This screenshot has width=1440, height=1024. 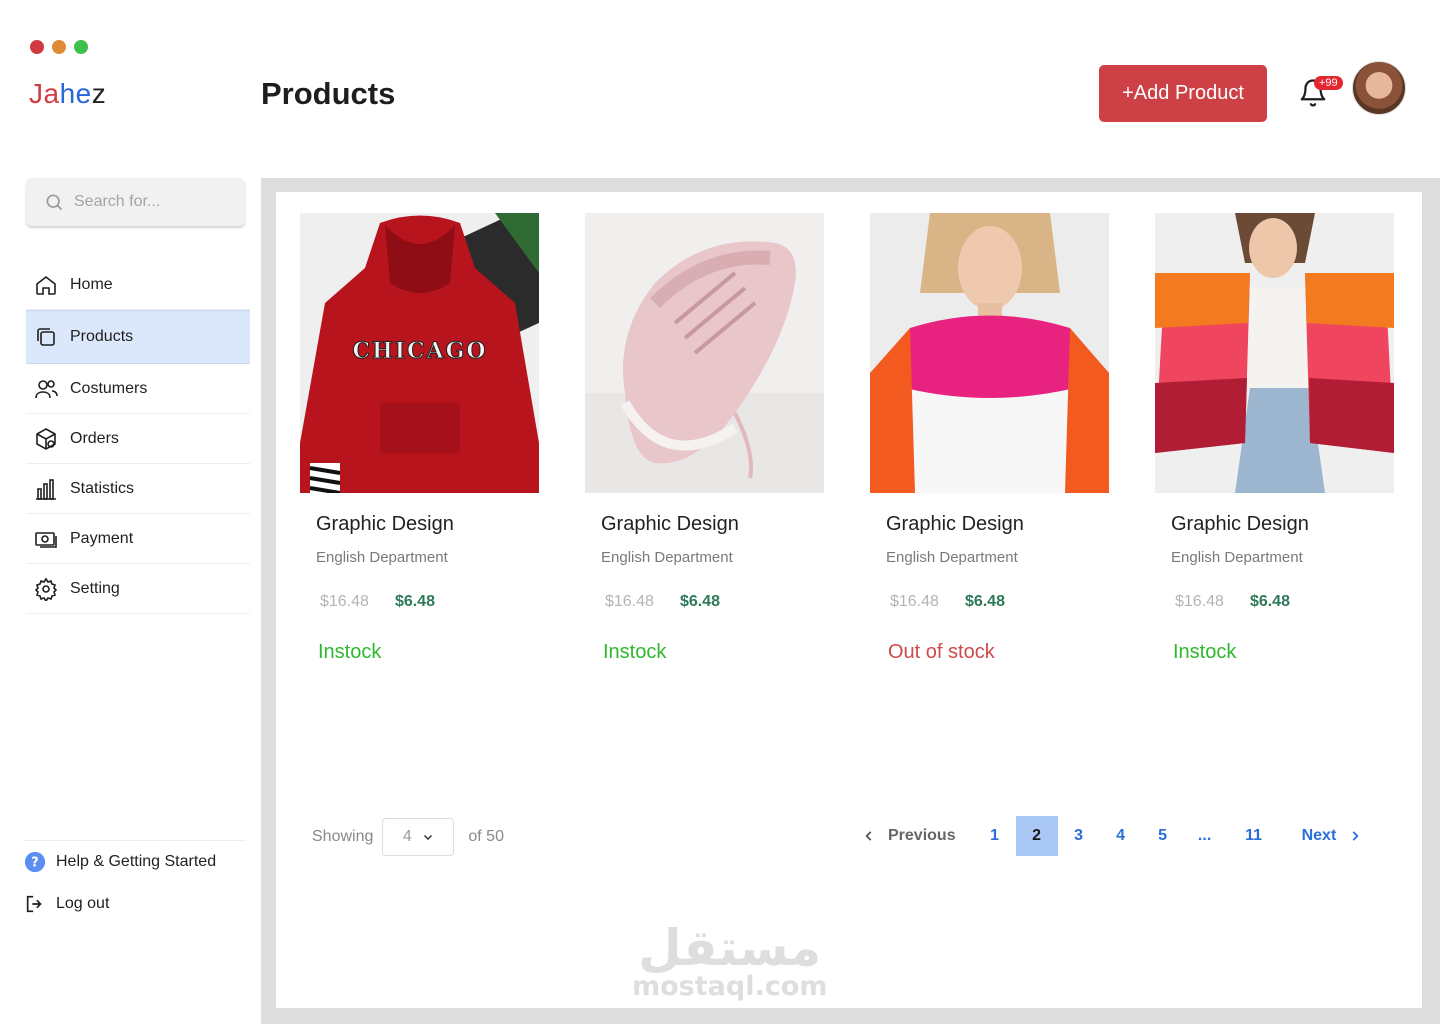 I want to click on help-link: ? Help & Getting Started, so click(x=135, y=862).